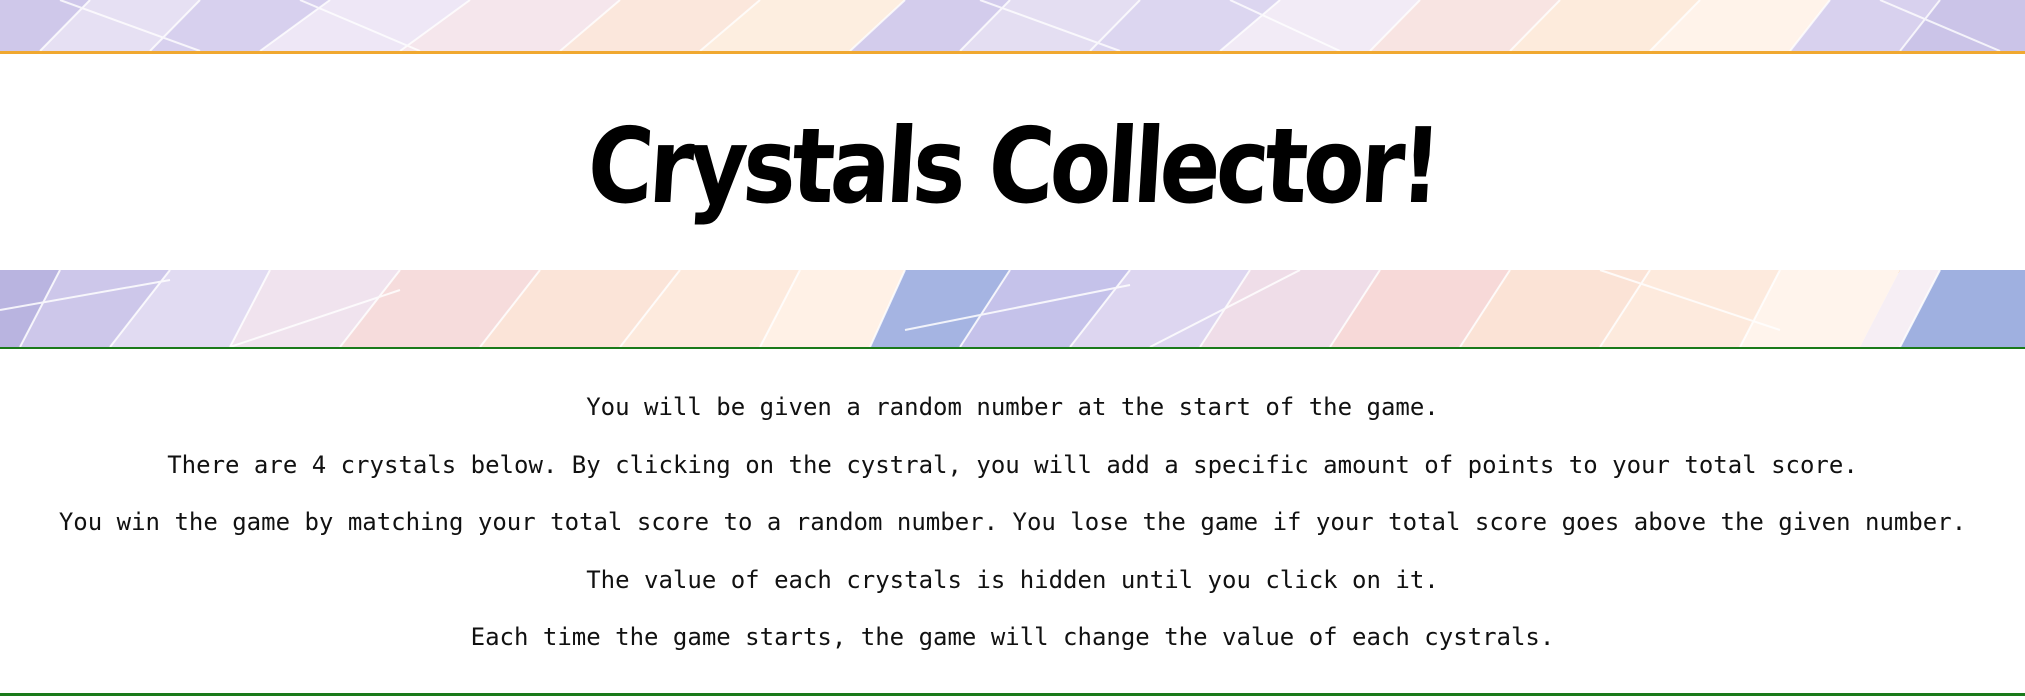  I want to click on crystal-pattern-middle-graphic, so click(1012, 308).